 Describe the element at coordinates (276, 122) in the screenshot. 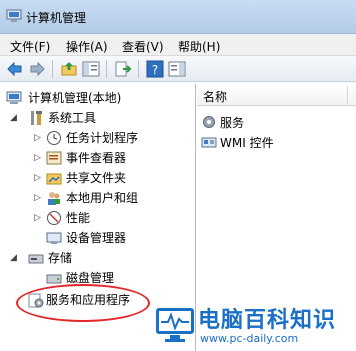

I see `list-item-services: 服务` at that location.